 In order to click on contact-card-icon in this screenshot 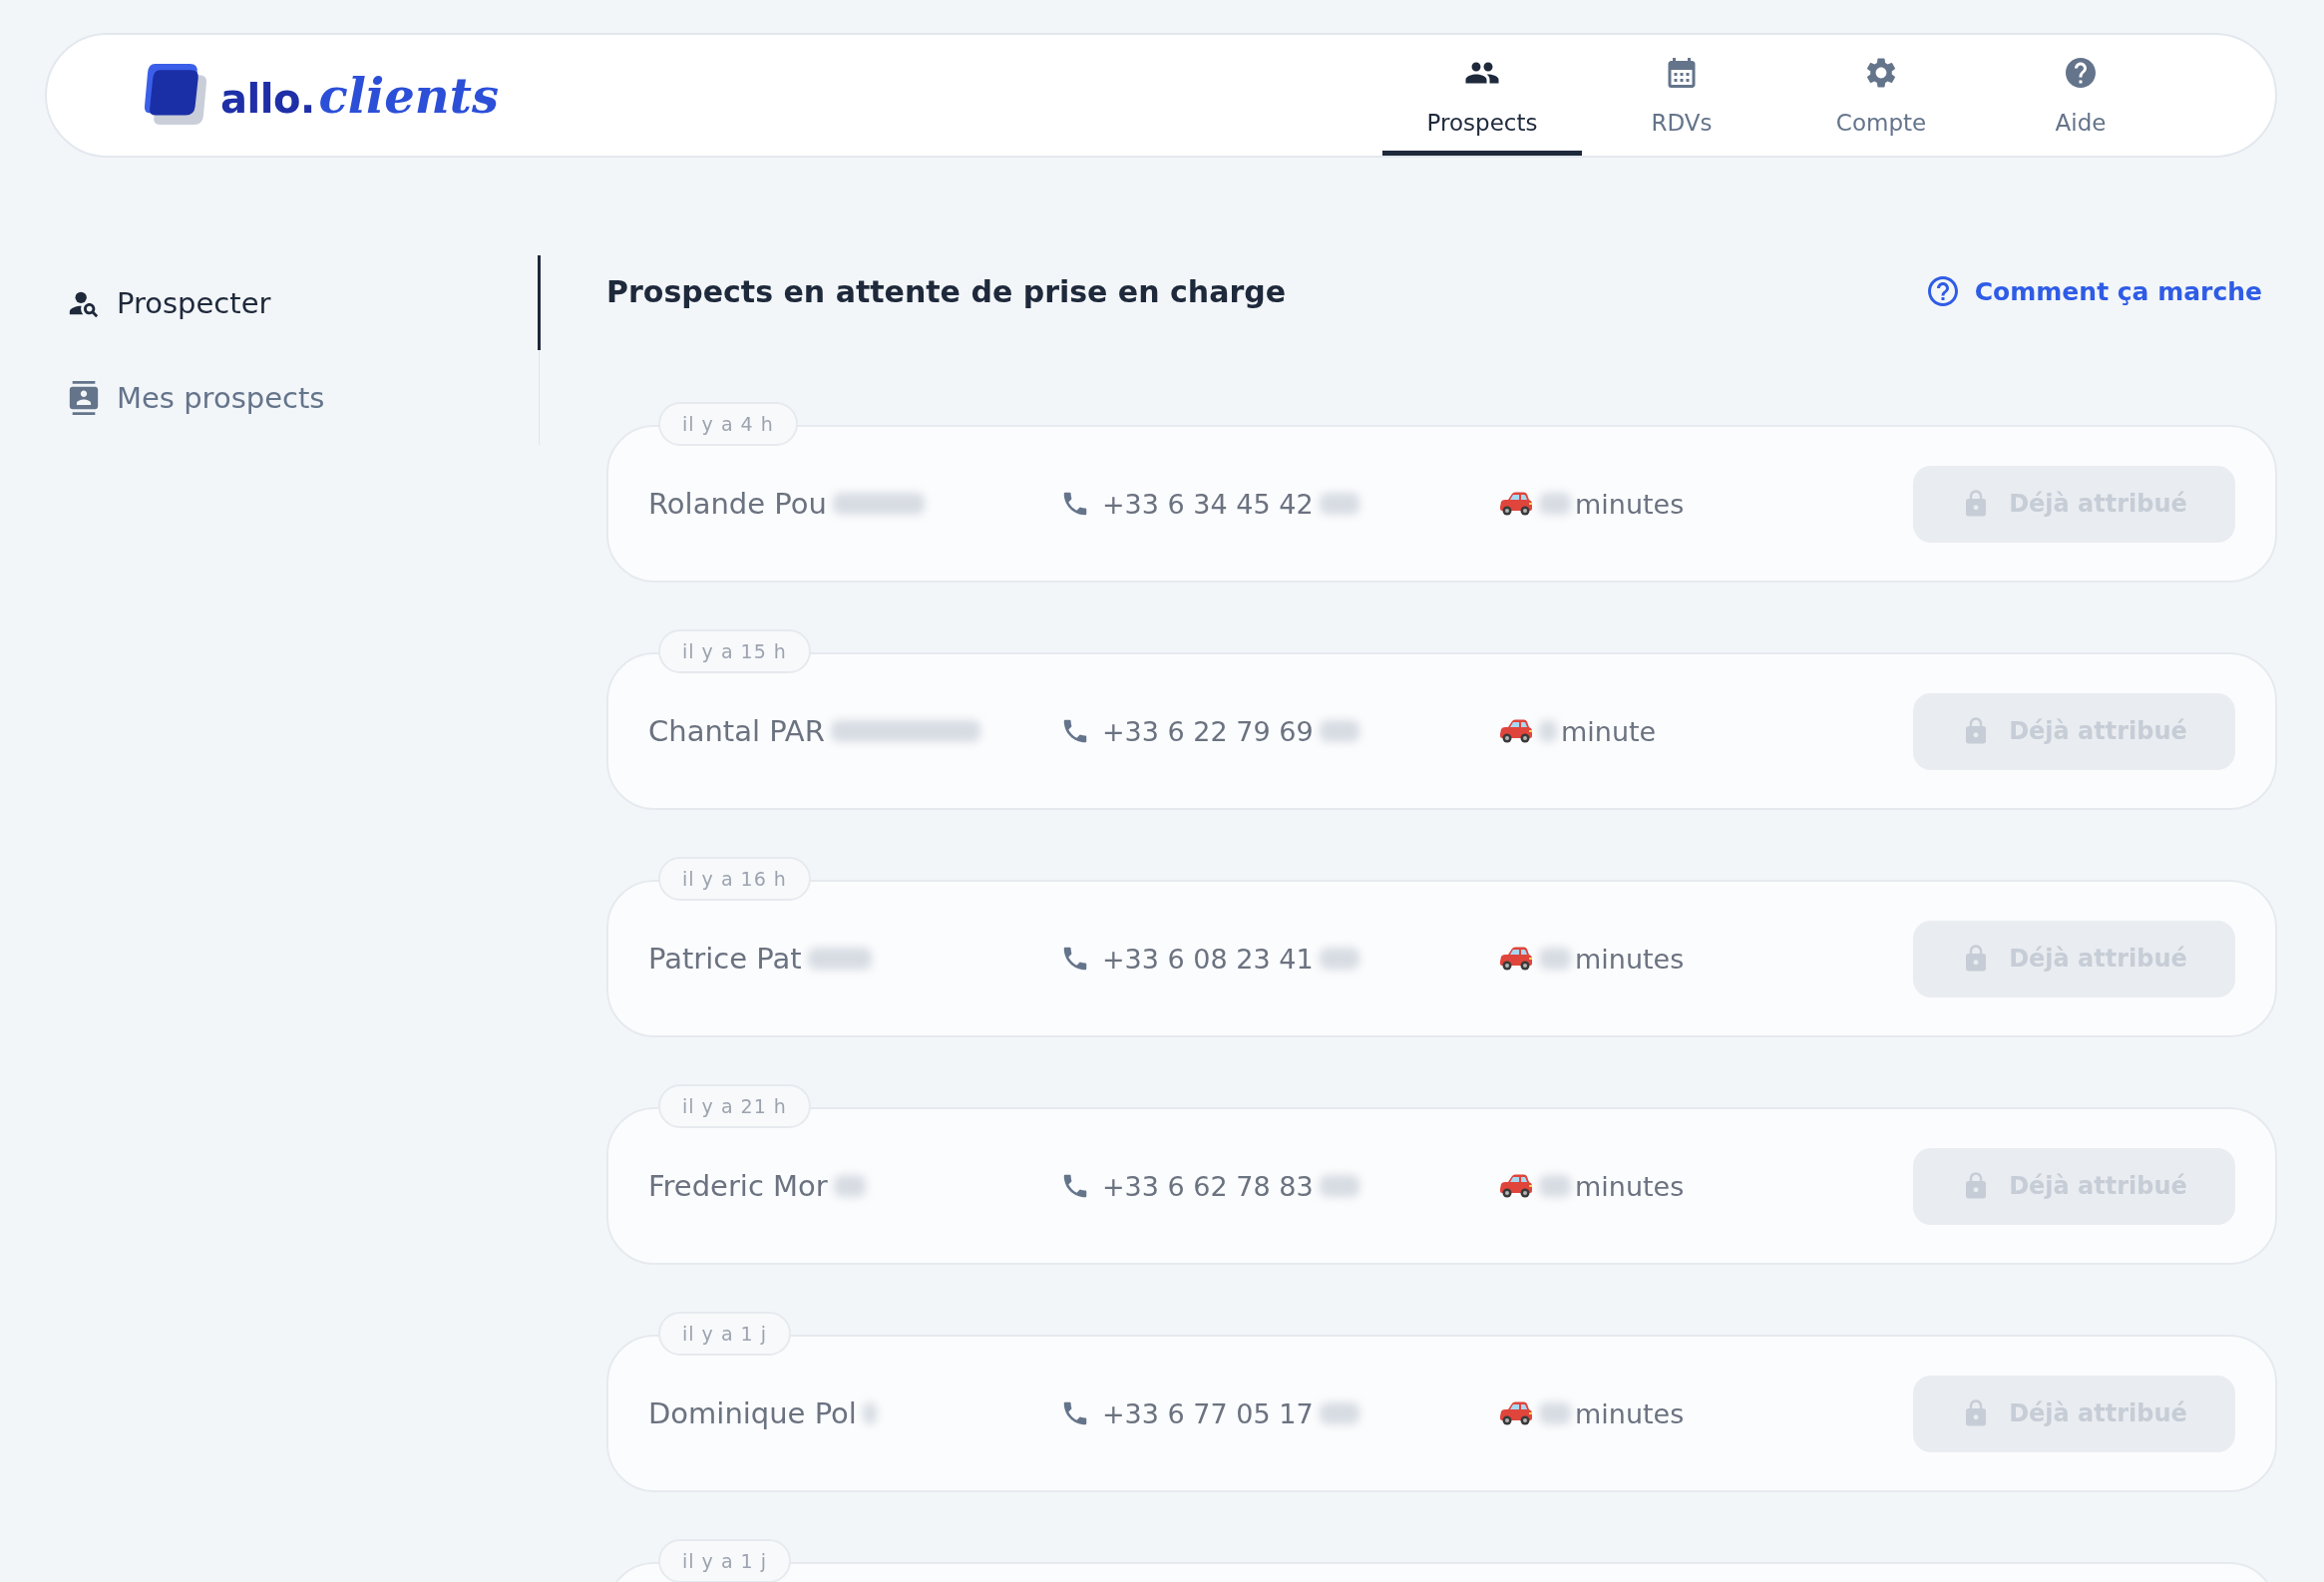, I will do `click(84, 398)`.